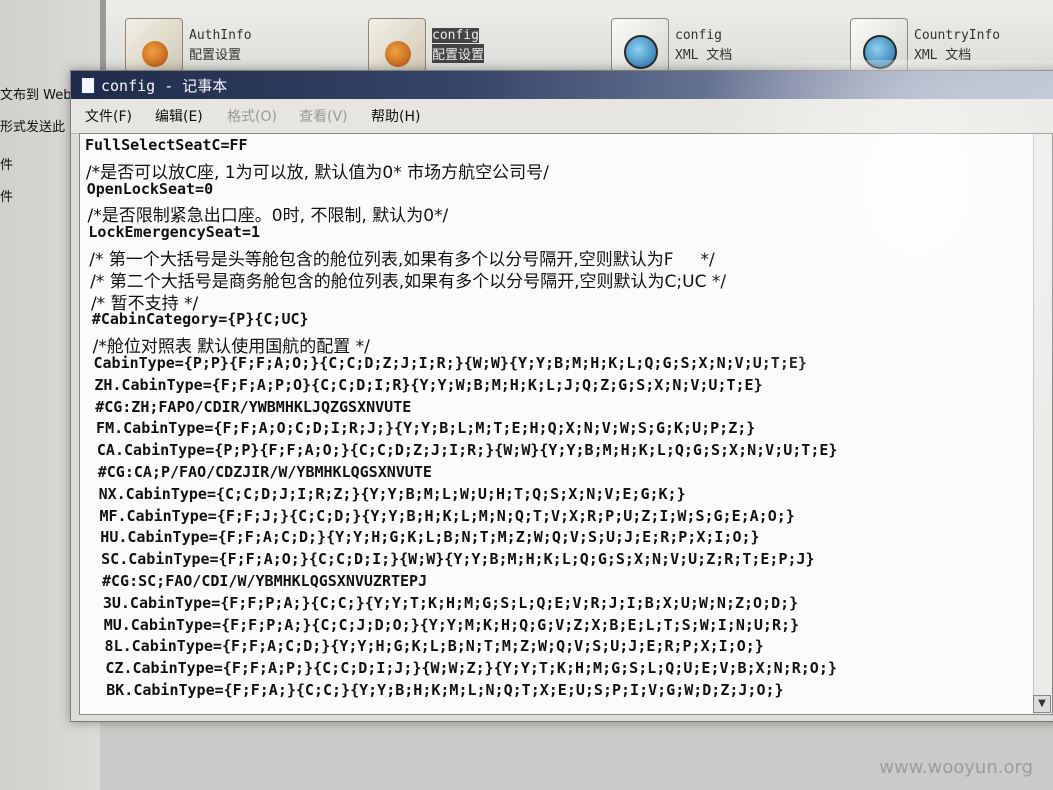 This screenshot has height=790, width=1053. I want to click on editor-line: #CabinCategory={P}{C;UC}, so click(200, 319).